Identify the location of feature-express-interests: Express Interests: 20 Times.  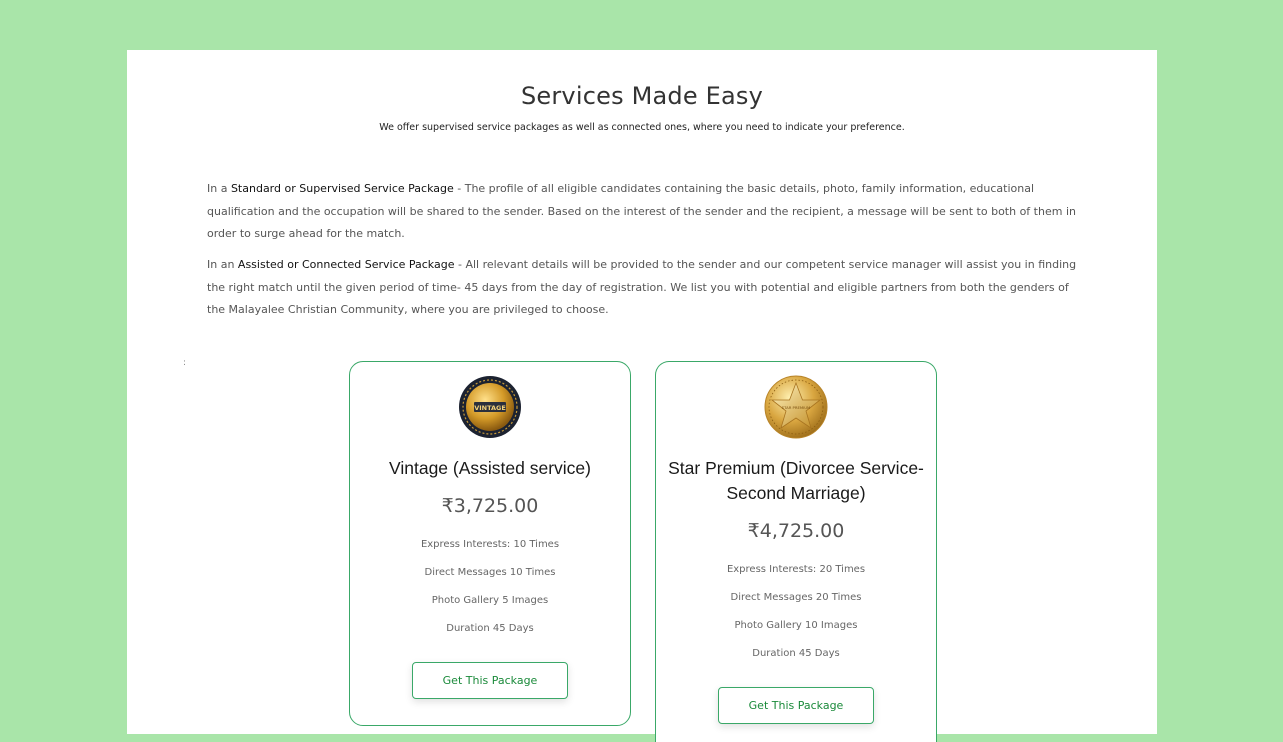
(796, 569).